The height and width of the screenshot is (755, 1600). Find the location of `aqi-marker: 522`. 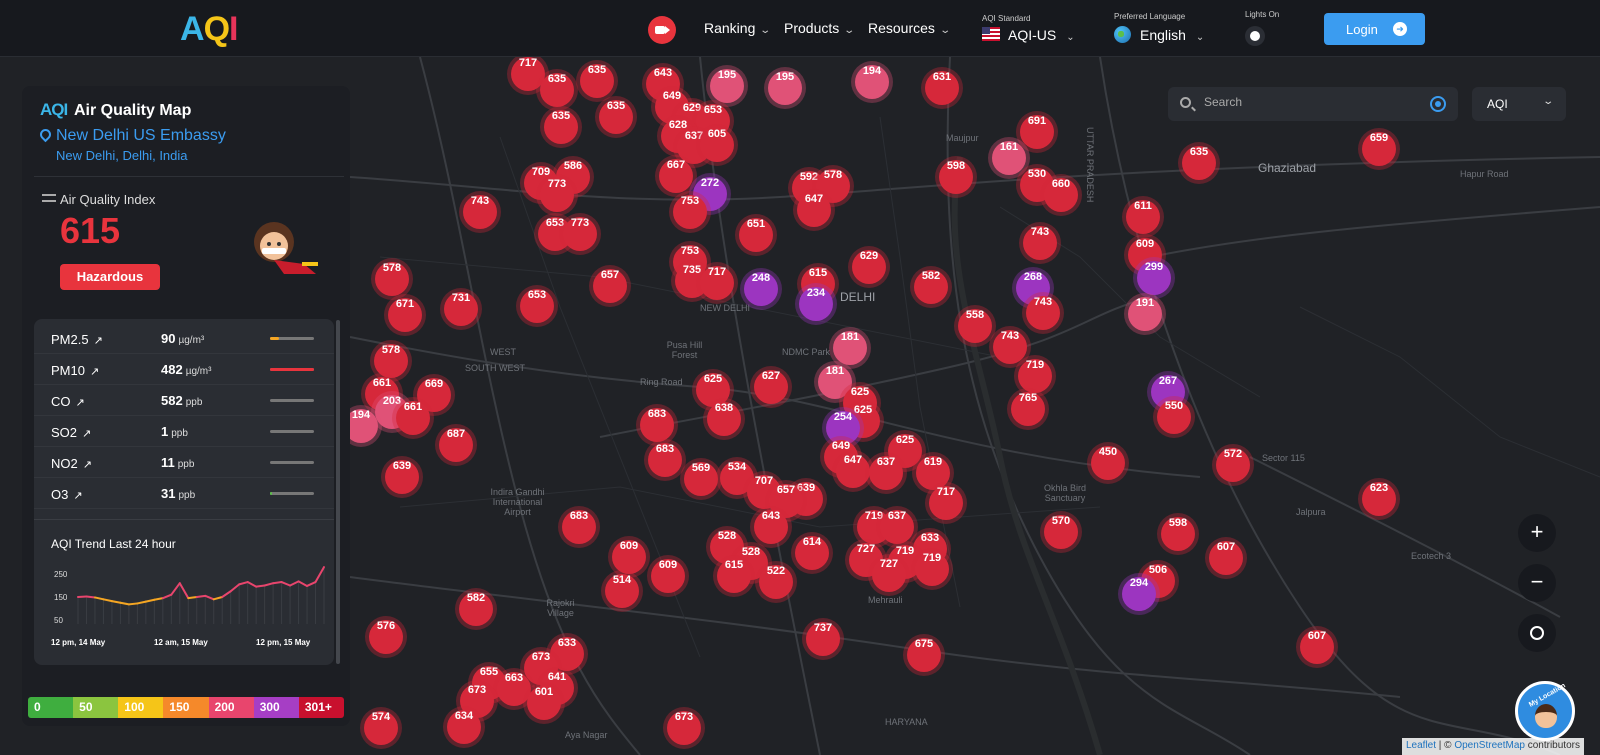

aqi-marker: 522 is located at coordinates (776, 582).